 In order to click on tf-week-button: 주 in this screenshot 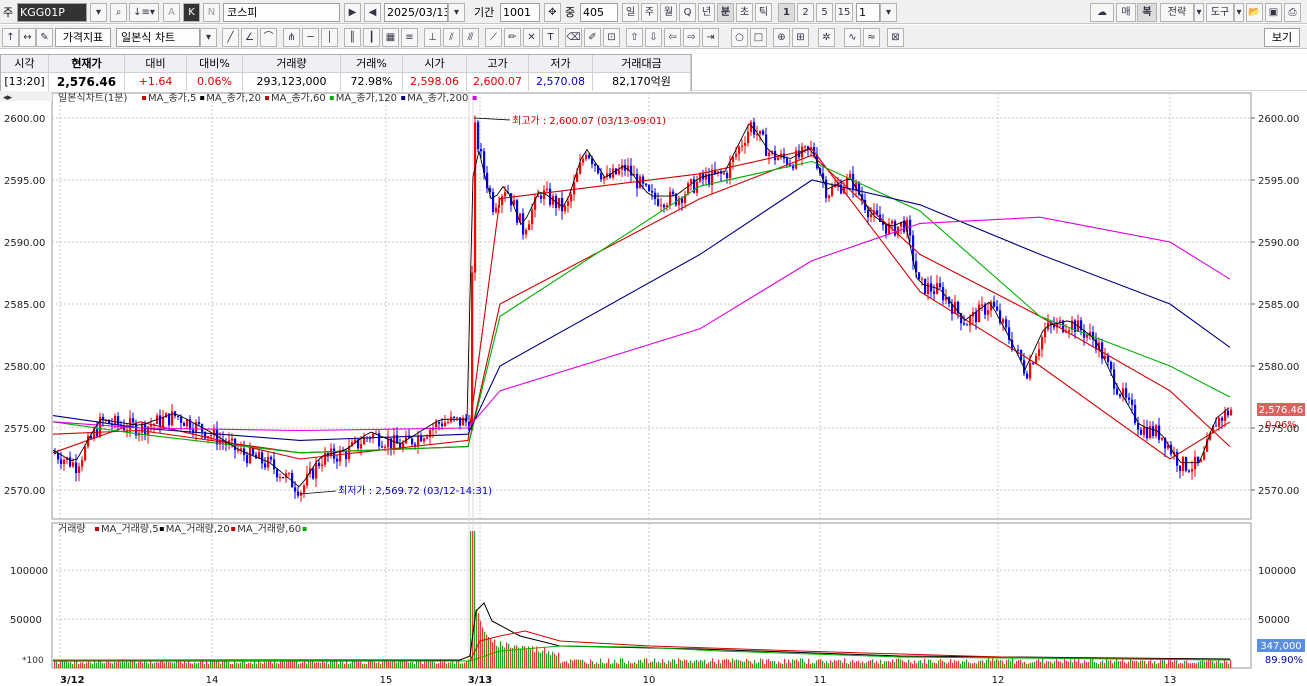, I will do `click(649, 12)`.